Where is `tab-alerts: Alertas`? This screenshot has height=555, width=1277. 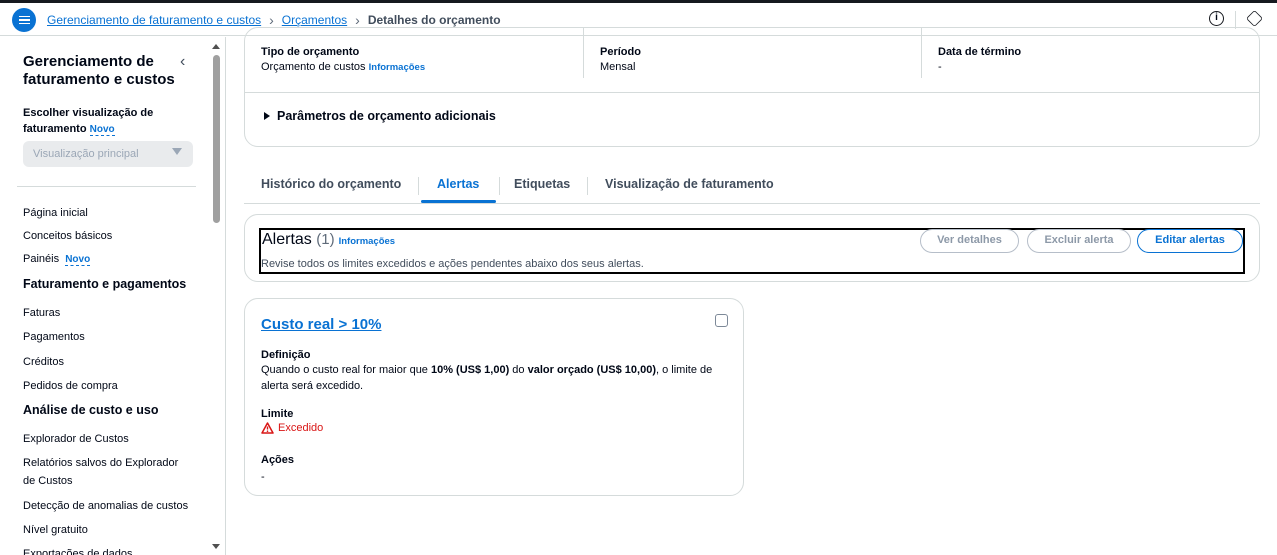
tab-alerts: Alertas is located at coordinates (458, 184).